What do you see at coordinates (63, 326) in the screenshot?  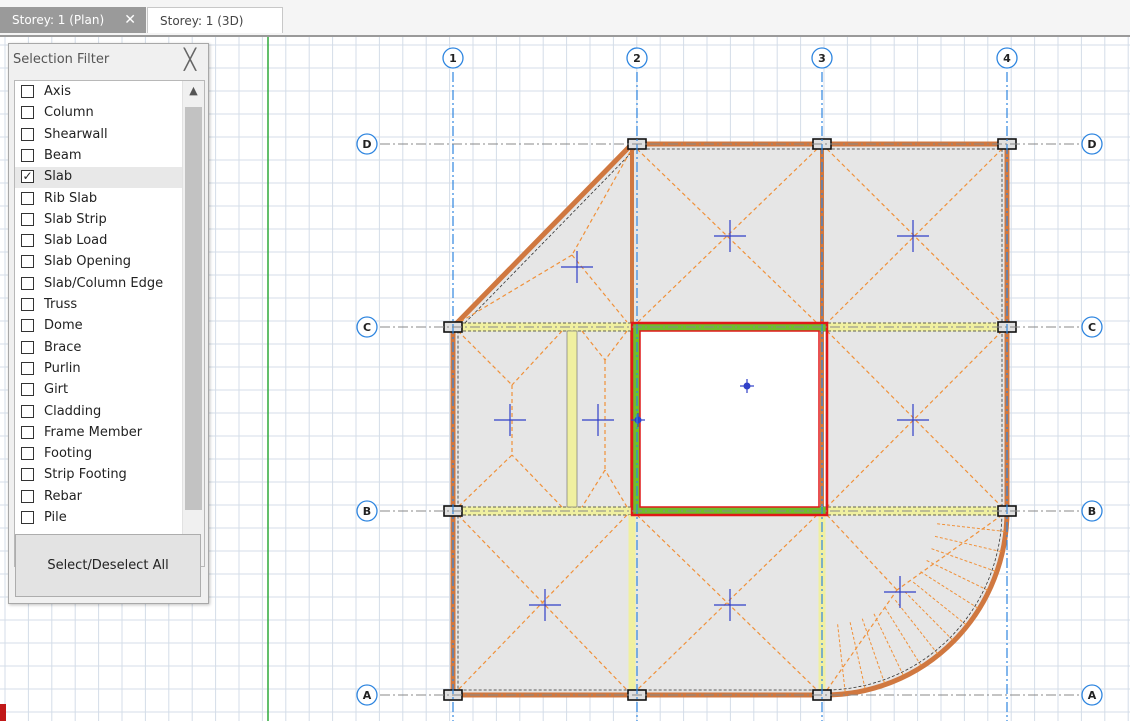 I see `filter-item-label: Dome` at bounding box center [63, 326].